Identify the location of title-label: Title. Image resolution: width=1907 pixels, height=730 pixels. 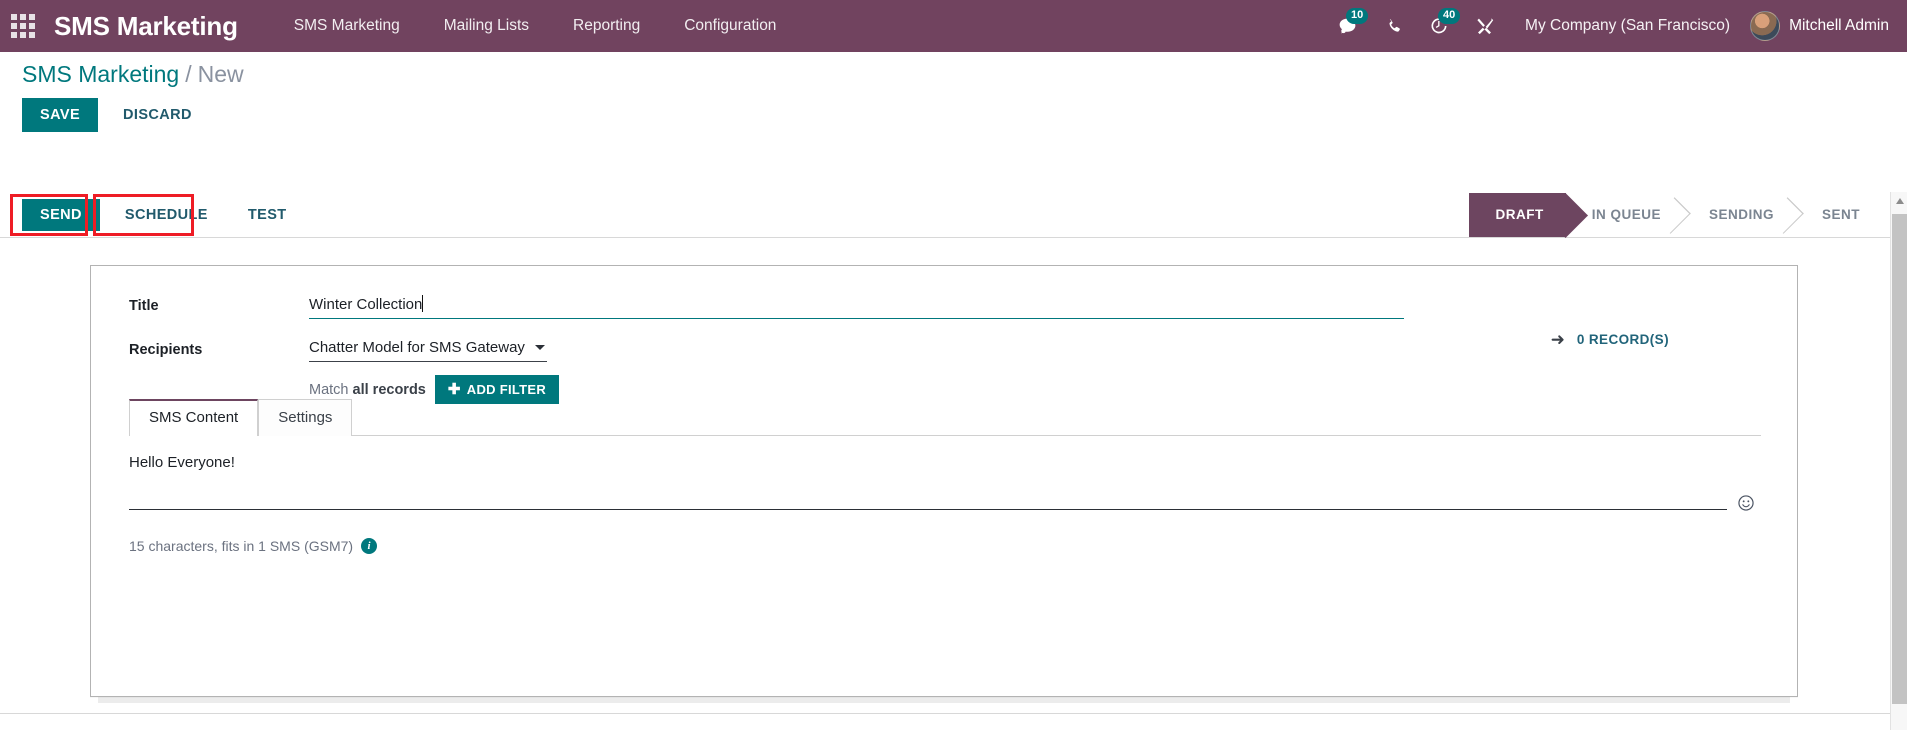
(144, 306).